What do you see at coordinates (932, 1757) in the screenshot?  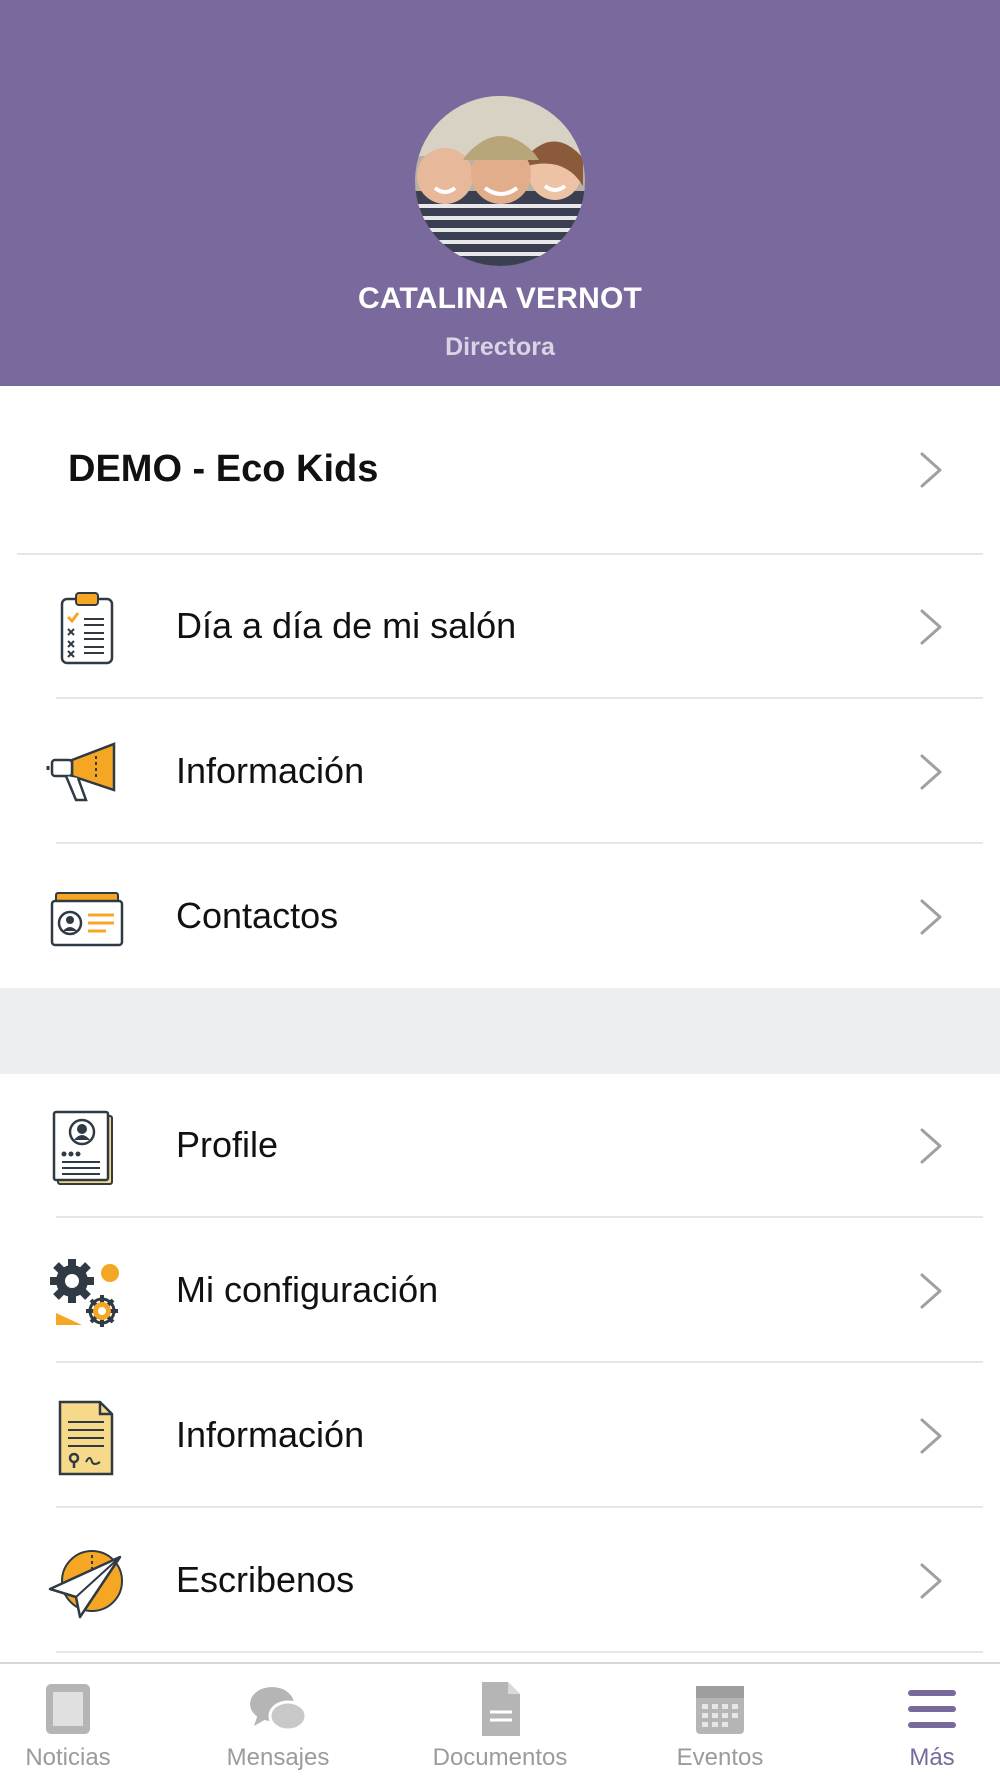 I see `tab-label: Más` at bounding box center [932, 1757].